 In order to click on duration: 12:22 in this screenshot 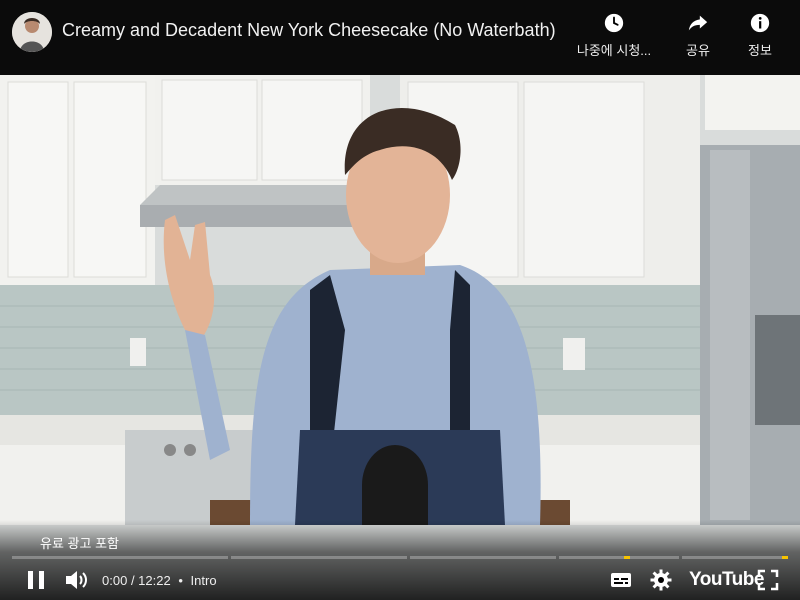, I will do `click(154, 580)`.